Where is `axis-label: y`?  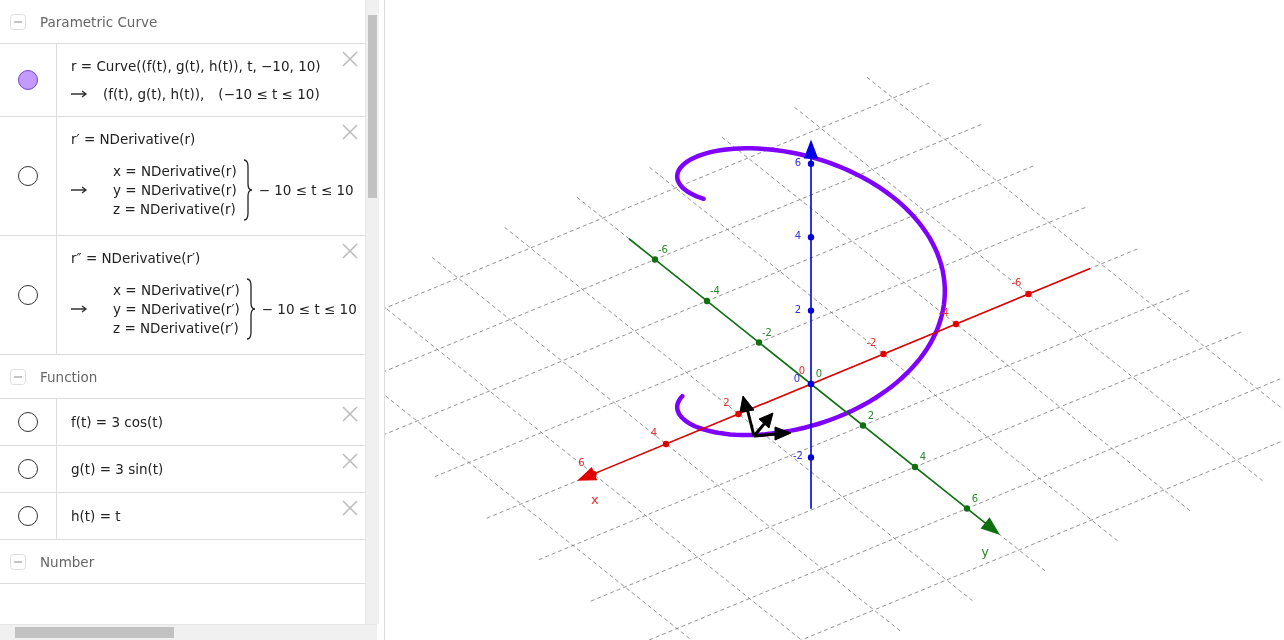
axis-label: y is located at coordinates (985, 552).